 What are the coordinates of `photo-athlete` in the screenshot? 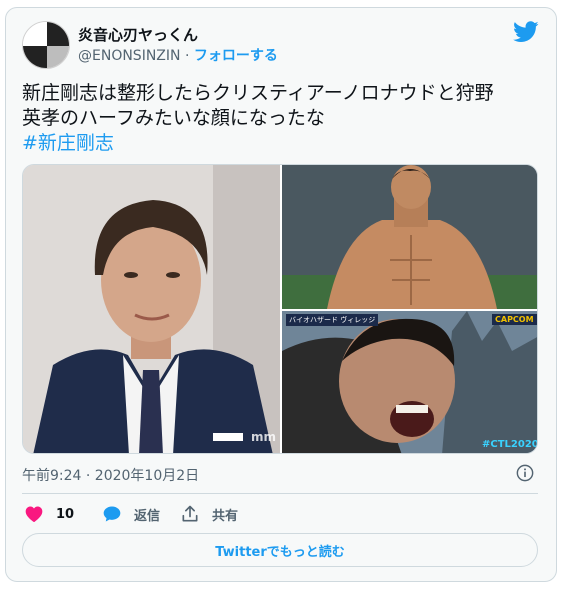 It's located at (409, 237).